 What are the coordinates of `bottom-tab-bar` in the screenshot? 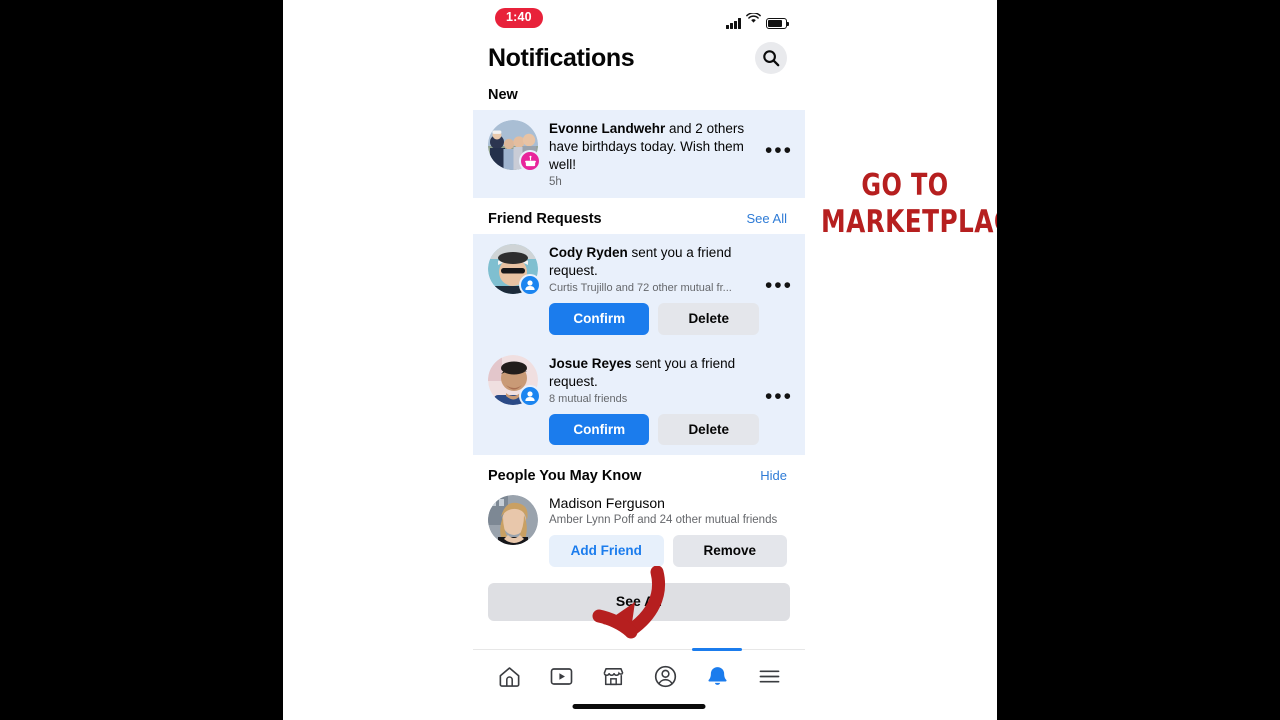 It's located at (639, 684).